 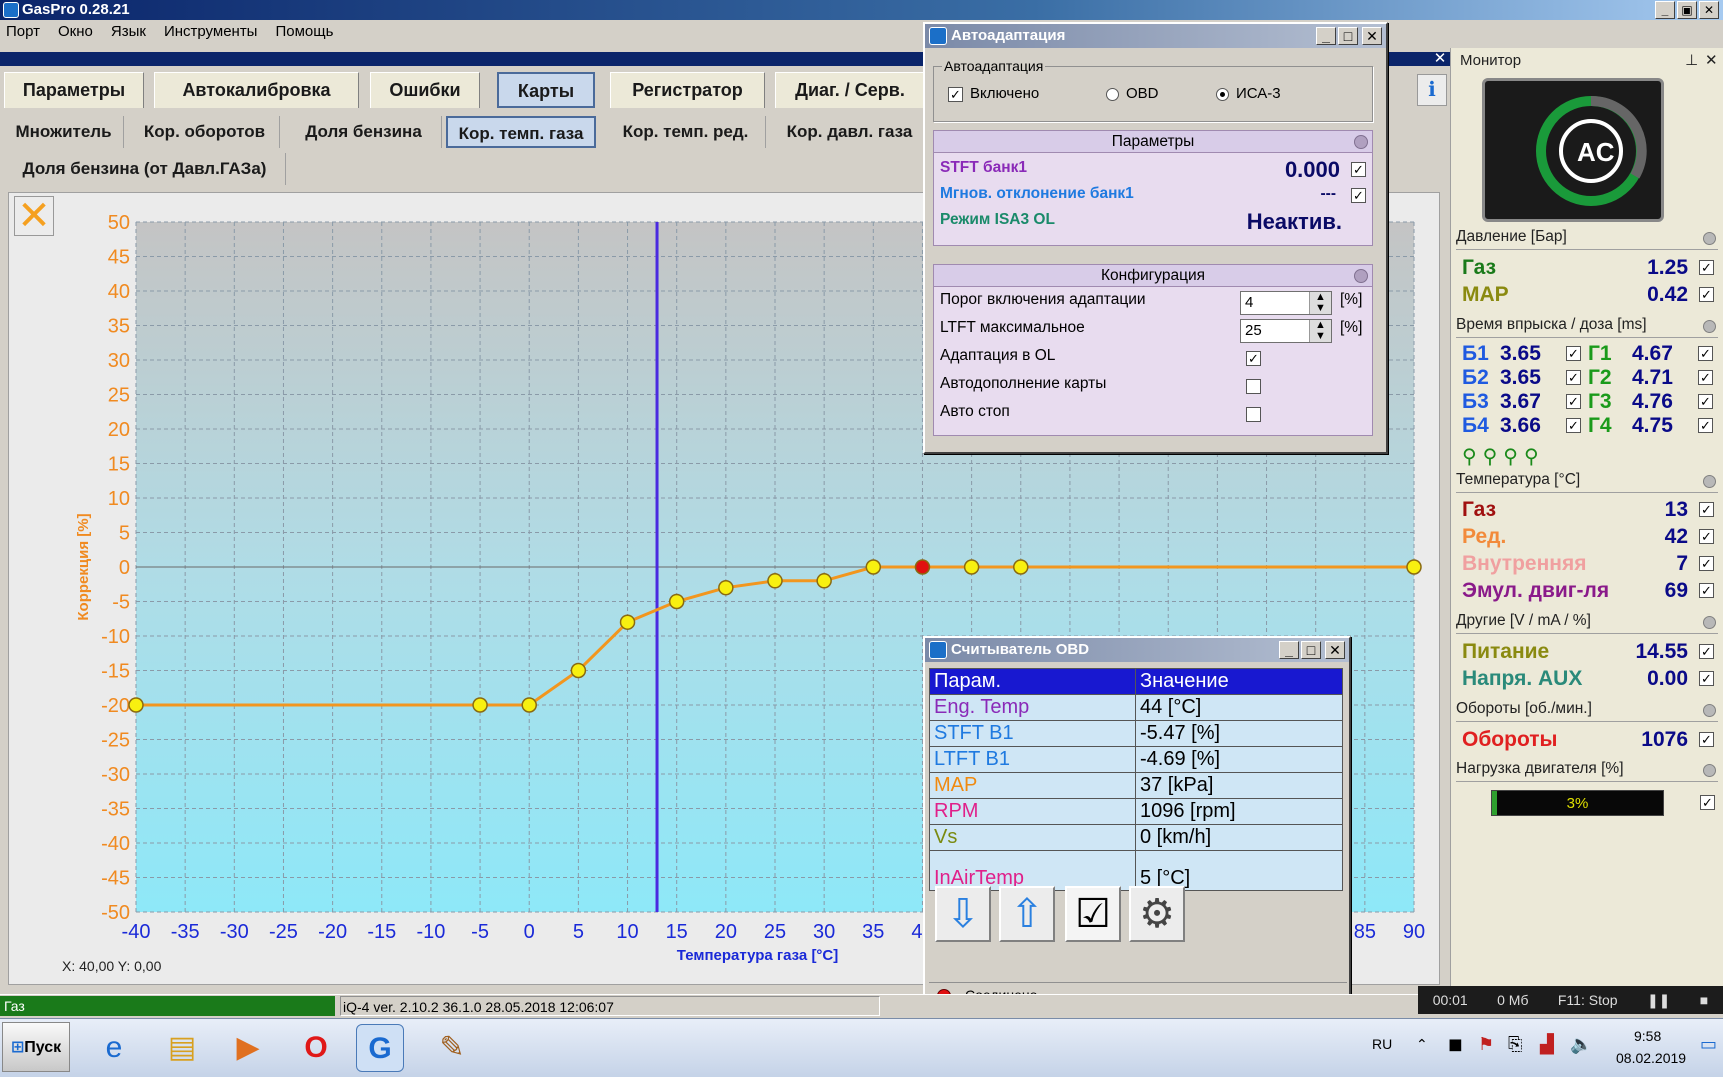 What do you see at coordinates (1136, 759) in the screenshot?
I see `table-row: LTFT B1 -4.69 [%]` at bounding box center [1136, 759].